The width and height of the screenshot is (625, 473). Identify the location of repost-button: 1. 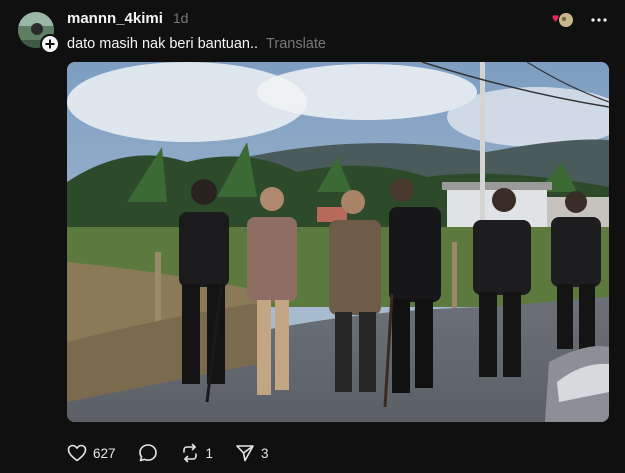
(197, 453).